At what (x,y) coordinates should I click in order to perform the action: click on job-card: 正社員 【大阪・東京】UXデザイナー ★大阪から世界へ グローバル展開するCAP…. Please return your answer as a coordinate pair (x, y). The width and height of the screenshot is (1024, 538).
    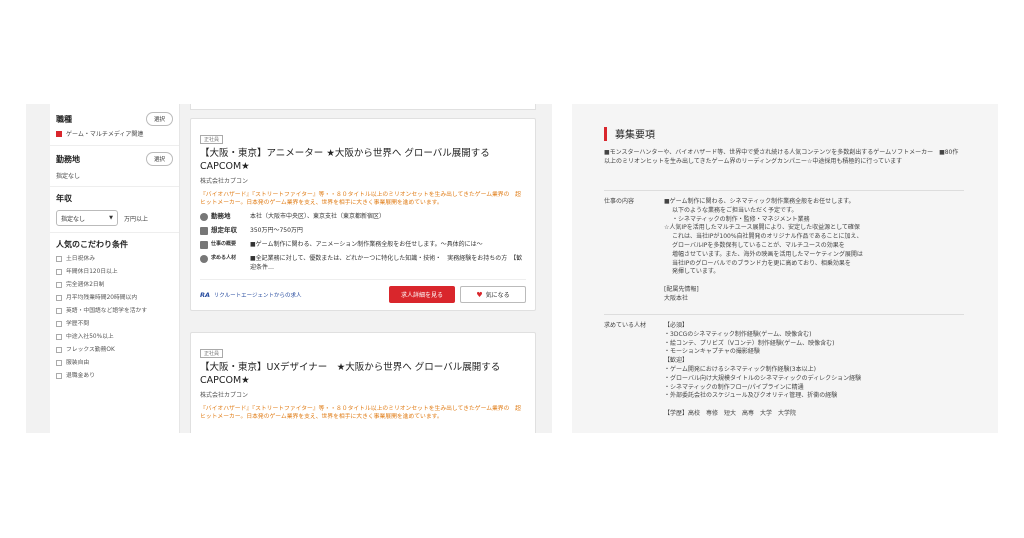
    Looking at the image, I should click on (363, 382).